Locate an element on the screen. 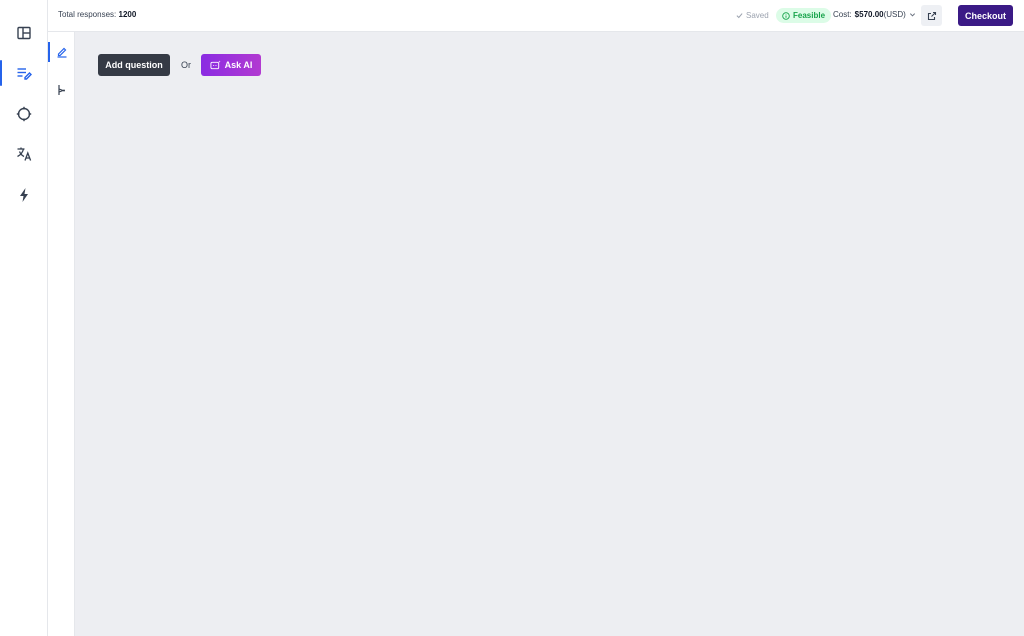 This screenshot has height=636, width=1024. cost-dropdown: Cost: $570.00(USD) is located at coordinates (874, 14).